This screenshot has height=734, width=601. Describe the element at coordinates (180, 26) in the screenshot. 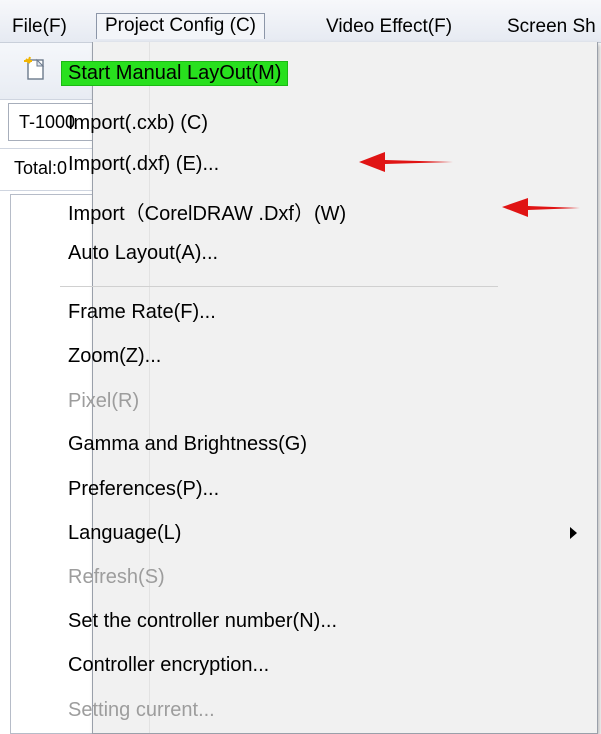

I see `menu-project-config: Project Config (C)` at that location.